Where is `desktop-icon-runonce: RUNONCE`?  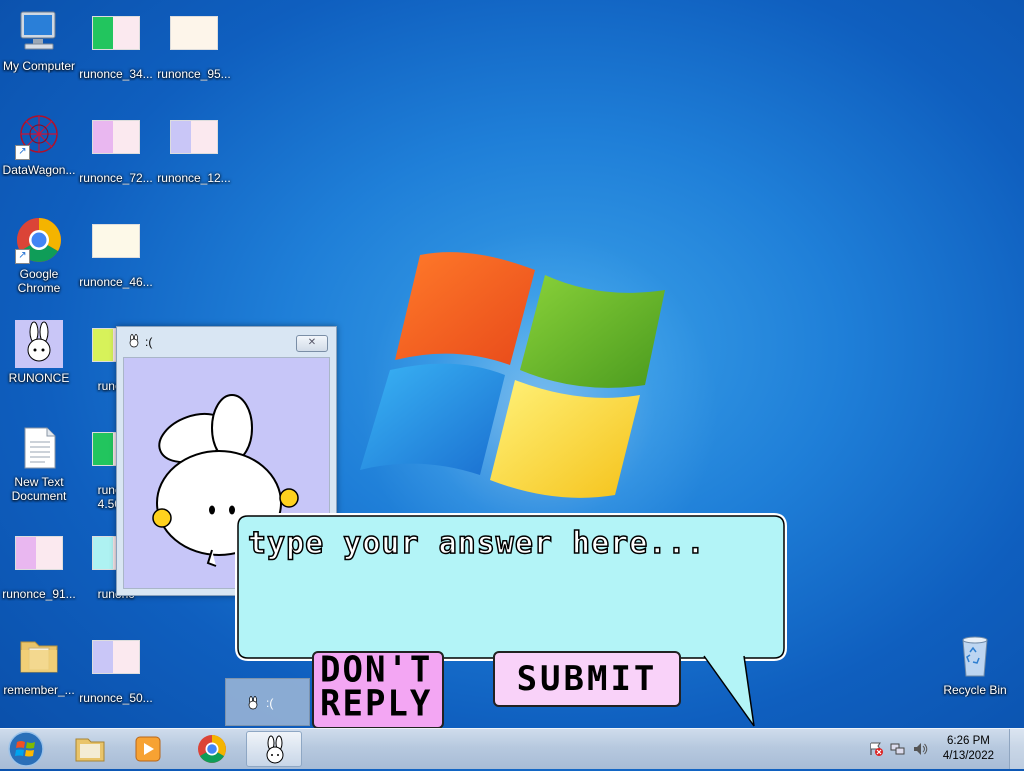
desktop-icon-runonce: RUNONCE is located at coordinates (39, 352).